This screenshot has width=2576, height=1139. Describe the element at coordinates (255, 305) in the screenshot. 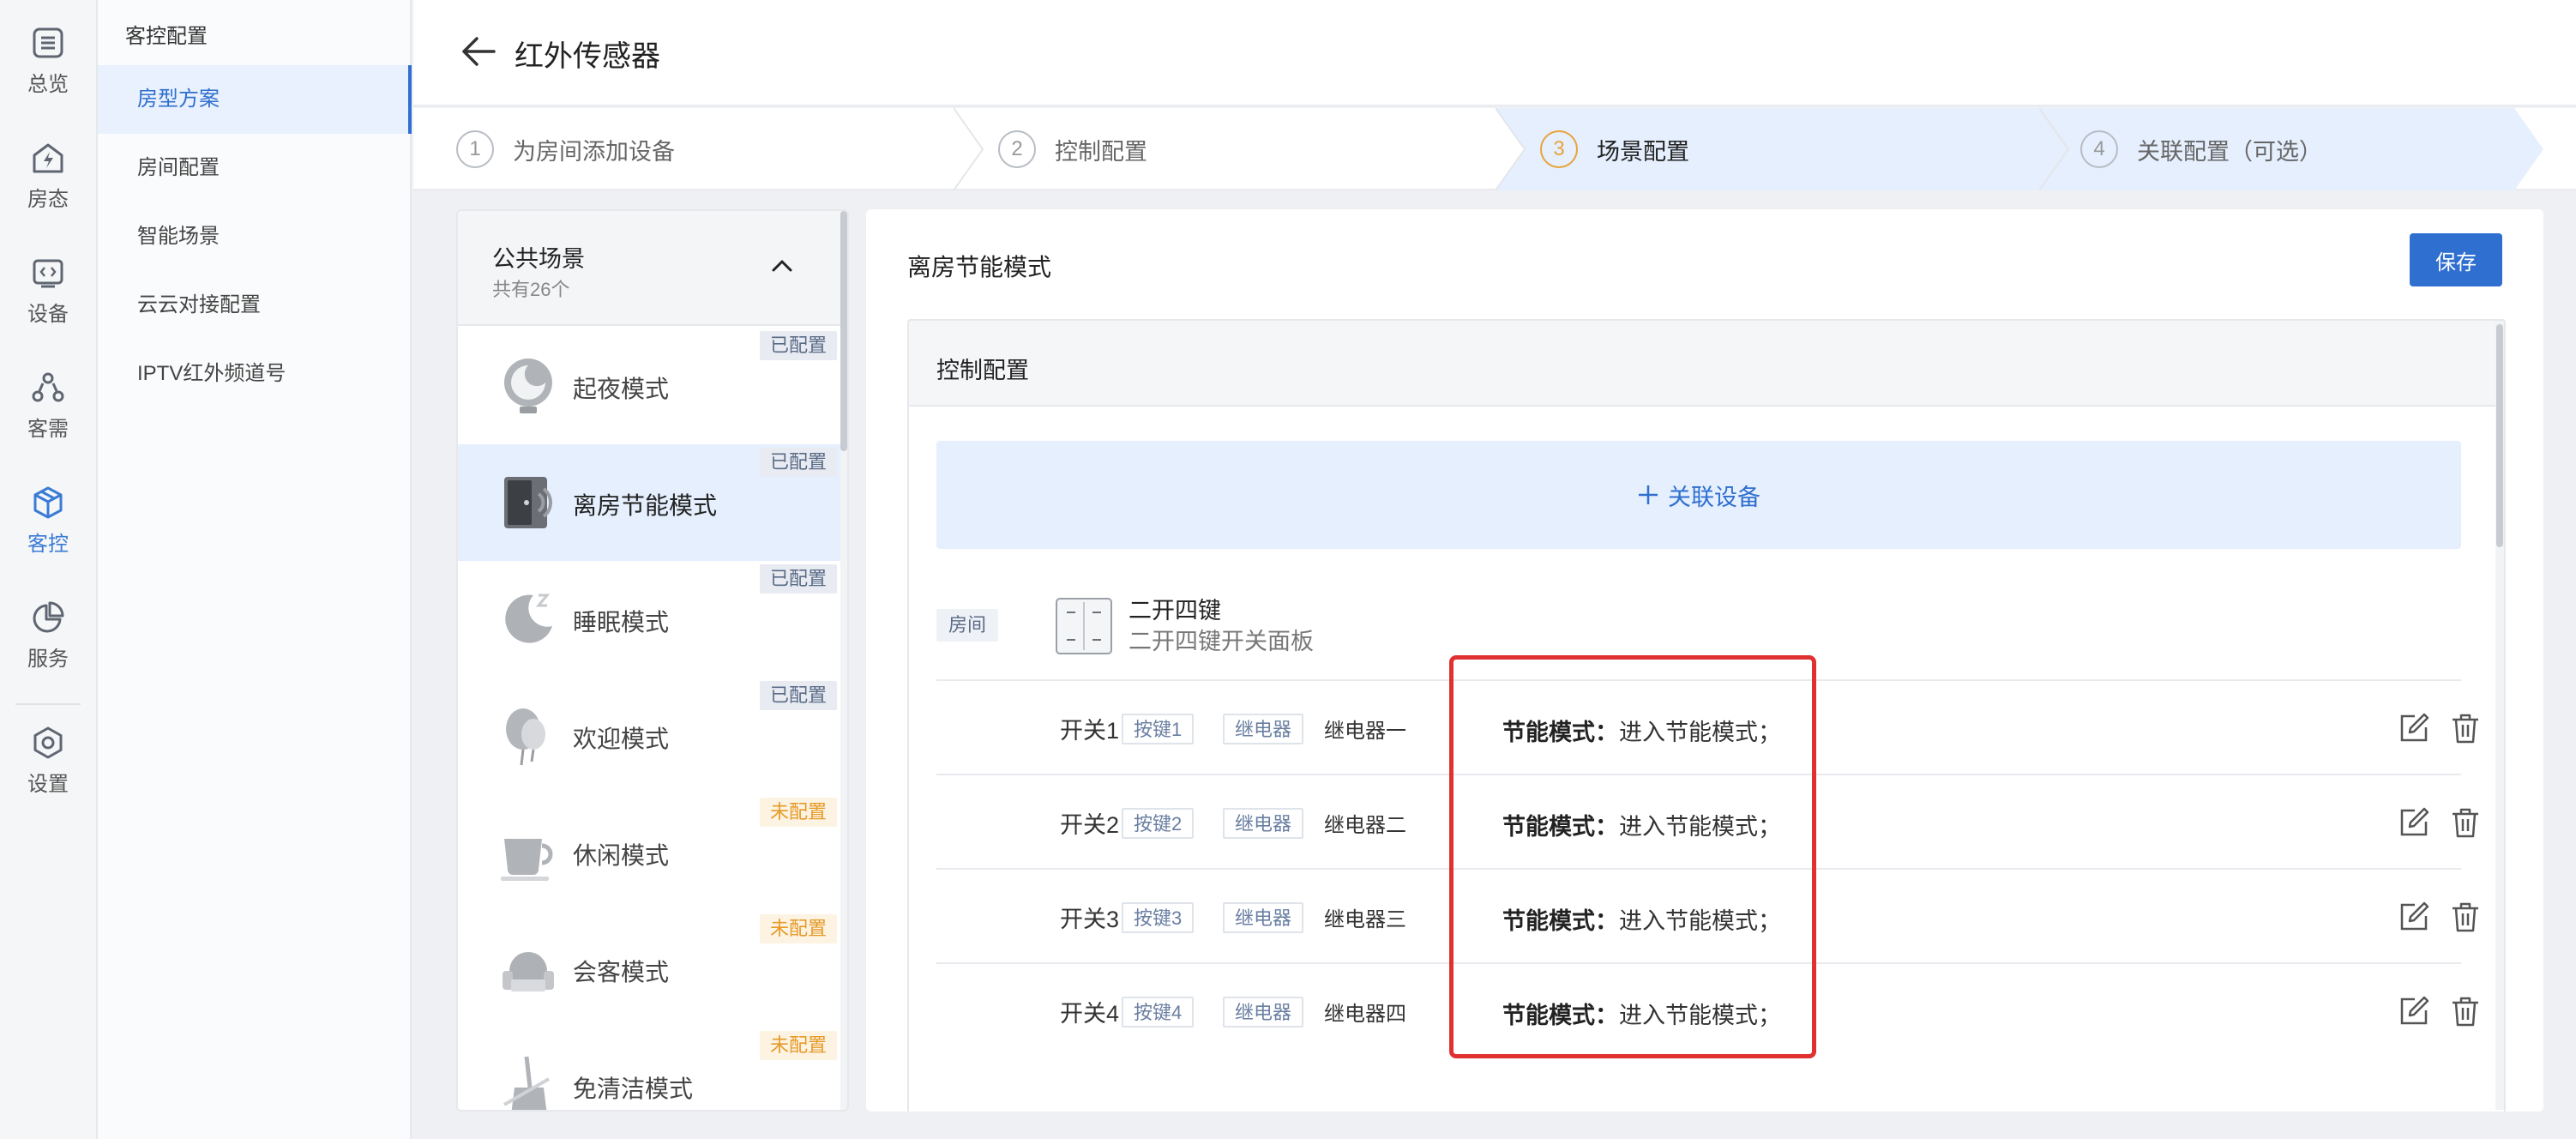

I see `menu-item-cloud-integration: 云云对接配置` at that location.